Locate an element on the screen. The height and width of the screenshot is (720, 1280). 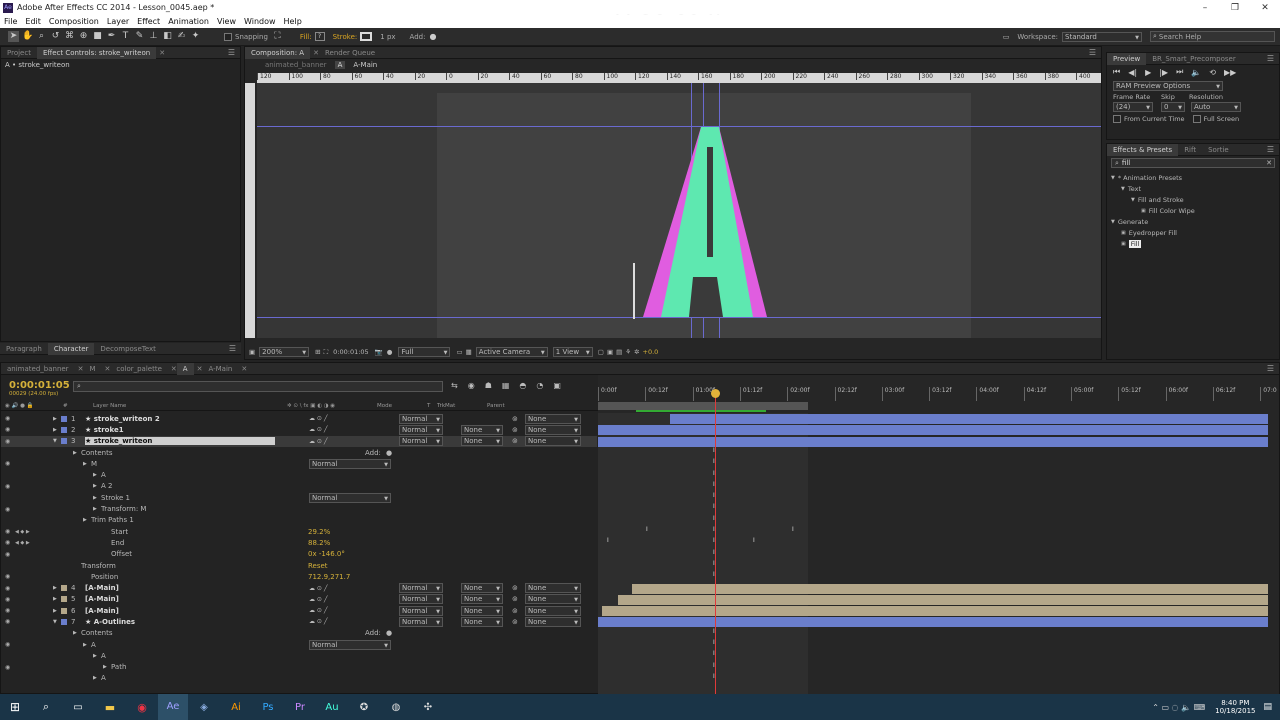
work-area-bar is located at coordinates (703, 406).